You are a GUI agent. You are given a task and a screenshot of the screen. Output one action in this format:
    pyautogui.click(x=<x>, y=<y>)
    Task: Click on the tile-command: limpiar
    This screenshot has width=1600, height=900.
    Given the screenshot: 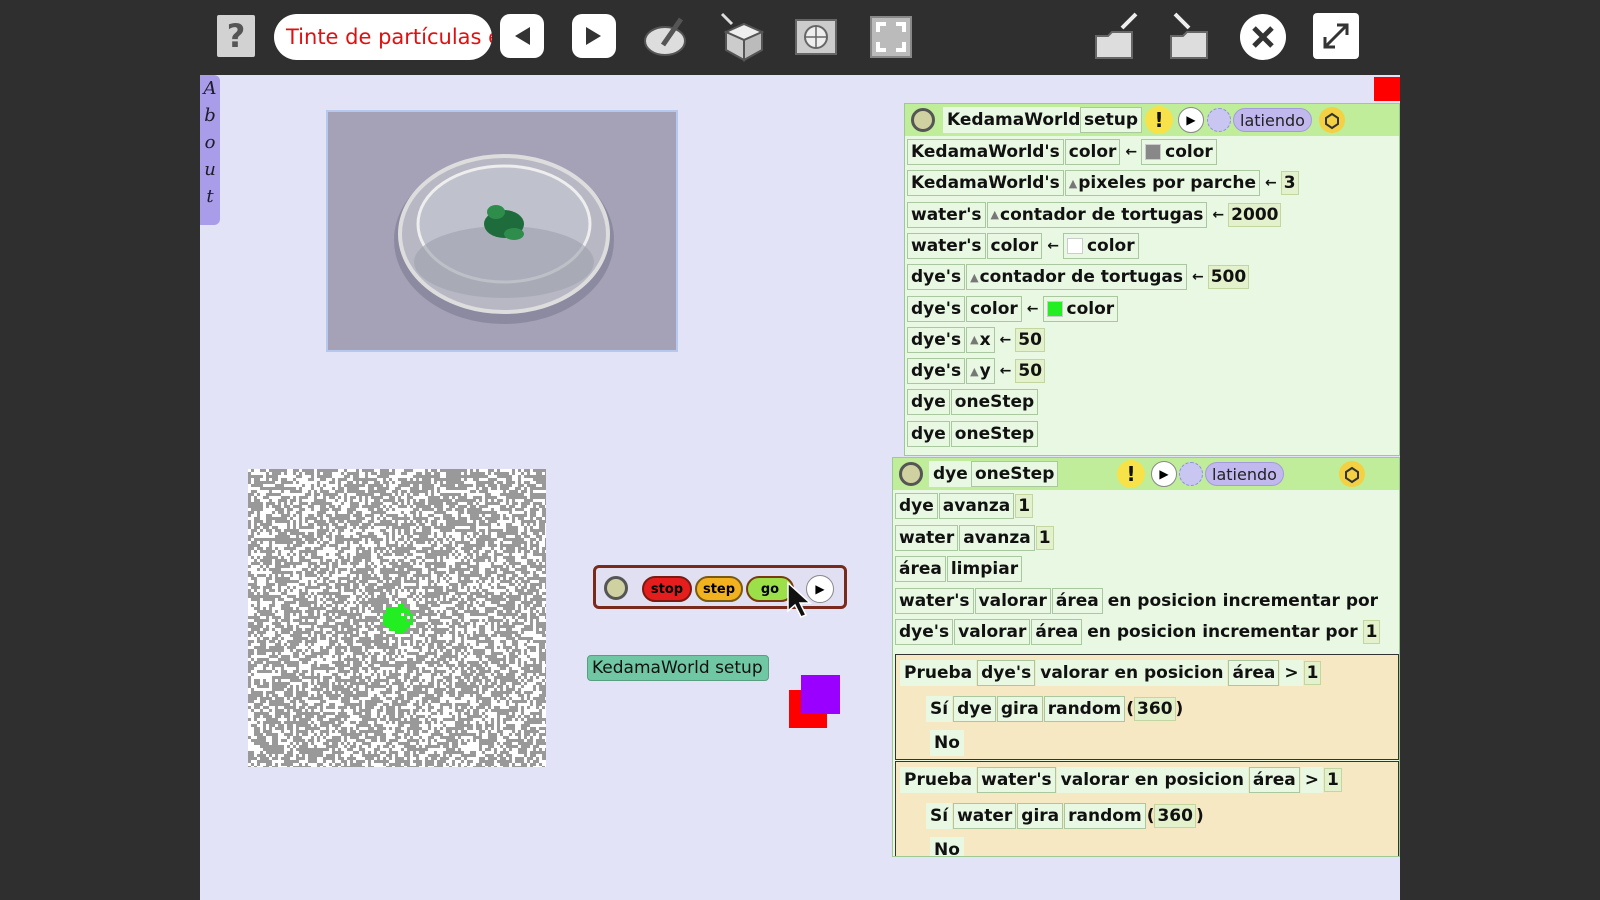 What is the action you would take?
    pyautogui.click(x=984, y=569)
    